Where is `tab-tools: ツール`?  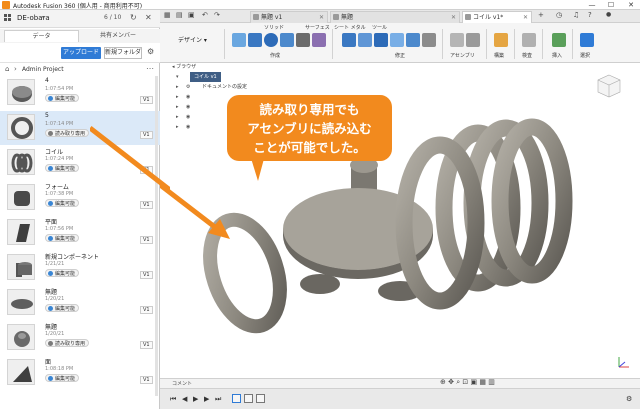
tab-tools: ツール is located at coordinates (379, 27).